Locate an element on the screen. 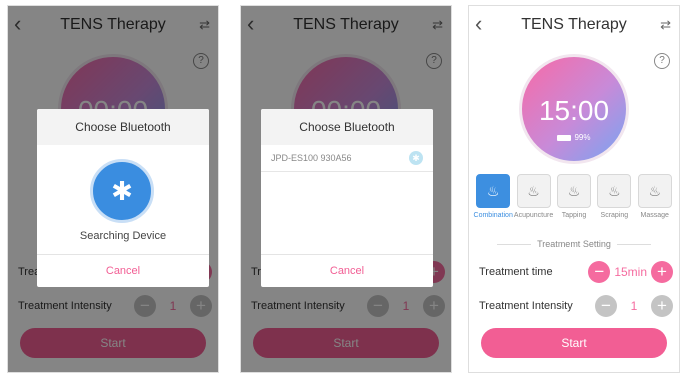  battery-indicator: 99% is located at coordinates (574, 137).